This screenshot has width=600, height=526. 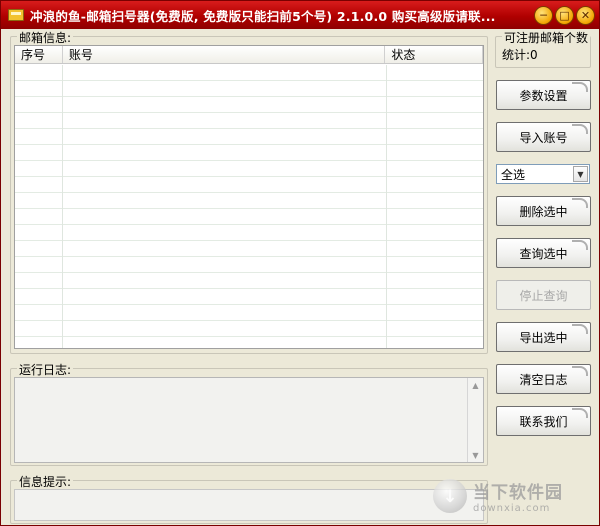 I want to click on close-button: ✕, so click(x=585, y=15).